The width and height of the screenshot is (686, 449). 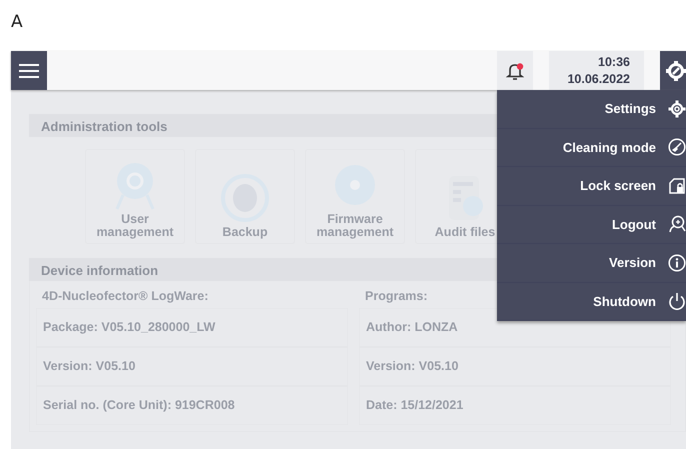 What do you see at coordinates (591, 263) in the screenshot?
I see `menu-item: Version` at bounding box center [591, 263].